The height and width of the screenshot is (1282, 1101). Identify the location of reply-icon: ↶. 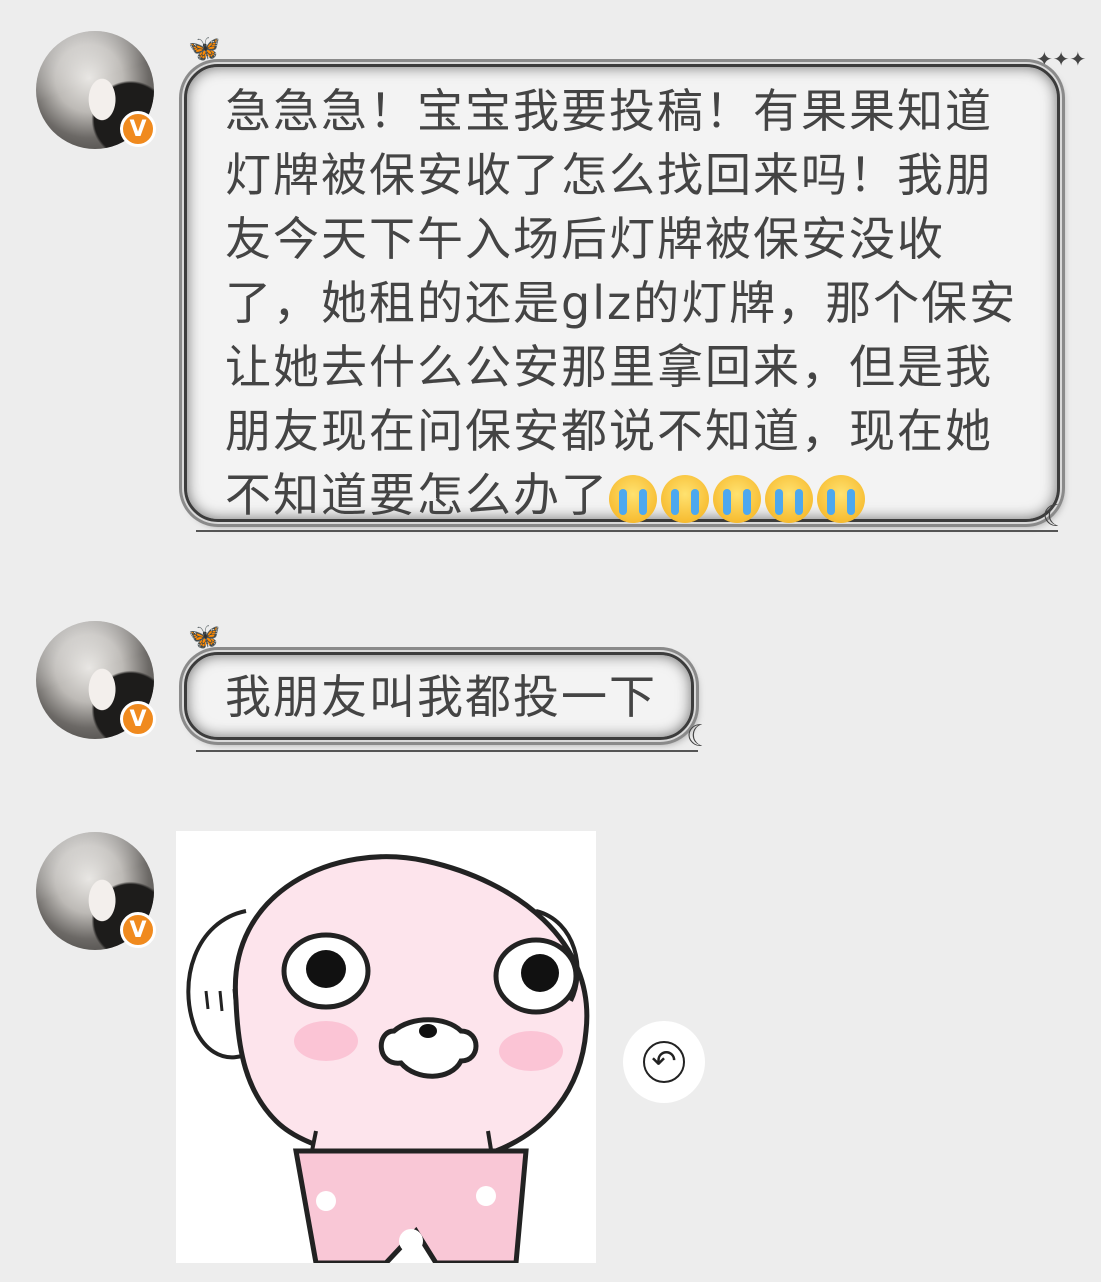
(664, 1062).